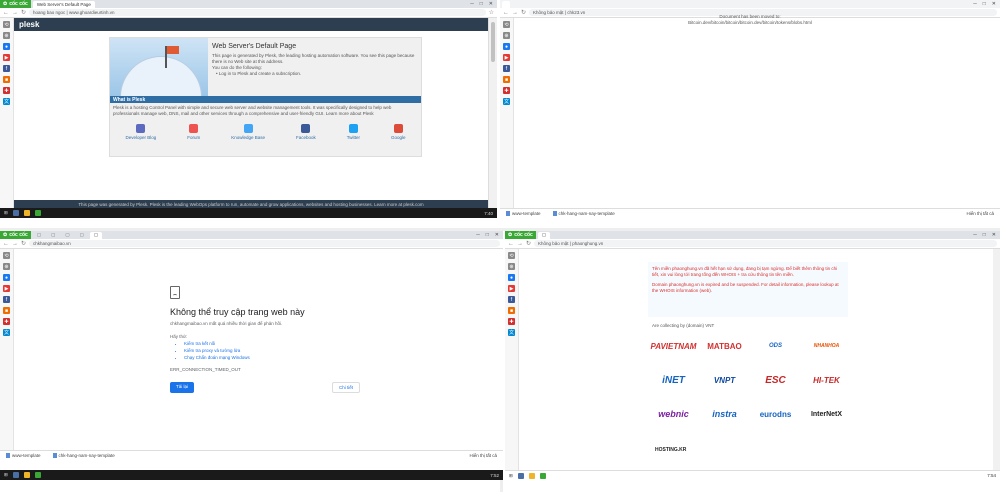 This screenshot has width=1000, height=492. I want to click on registrar-logo: MATBAO, so click(724, 346).